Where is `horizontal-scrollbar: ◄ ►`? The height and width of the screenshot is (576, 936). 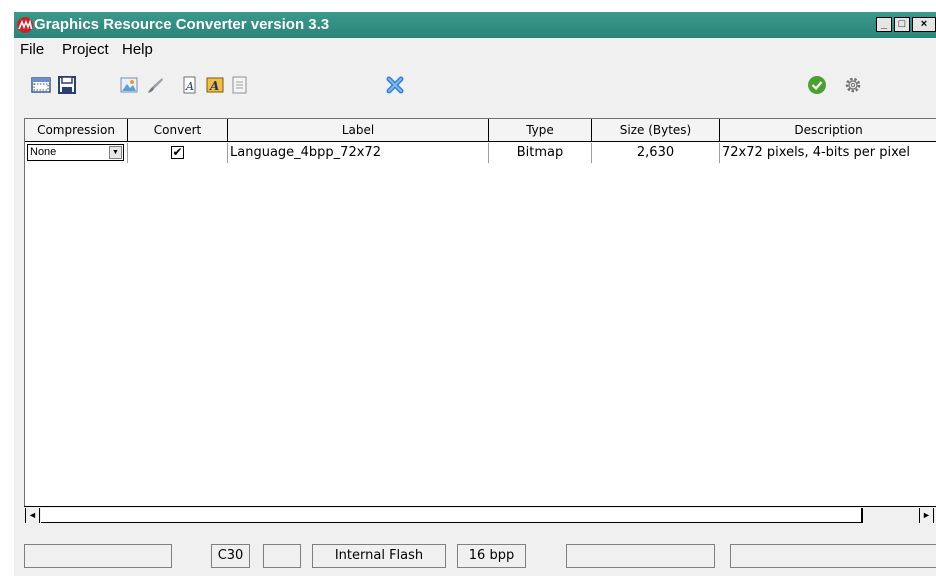
horizontal-scrollbar: ◄ ► is located at coordinates (480, 514).